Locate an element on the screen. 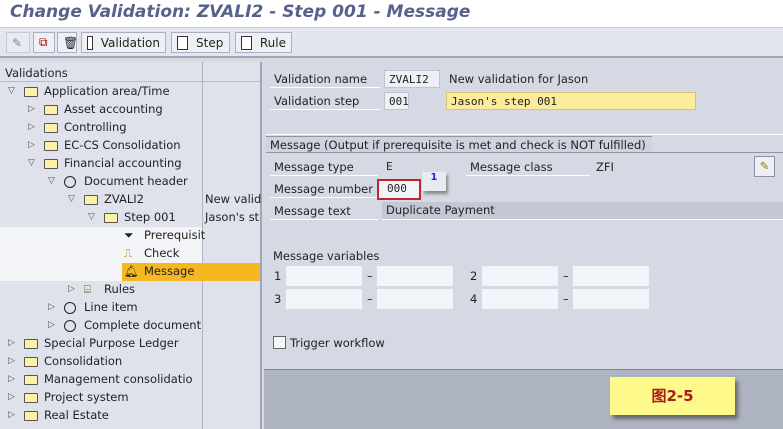 The height and width of the screenshot is (429, 783). tree-node: ▷ Real Estate is located at coordinates (130, 416).